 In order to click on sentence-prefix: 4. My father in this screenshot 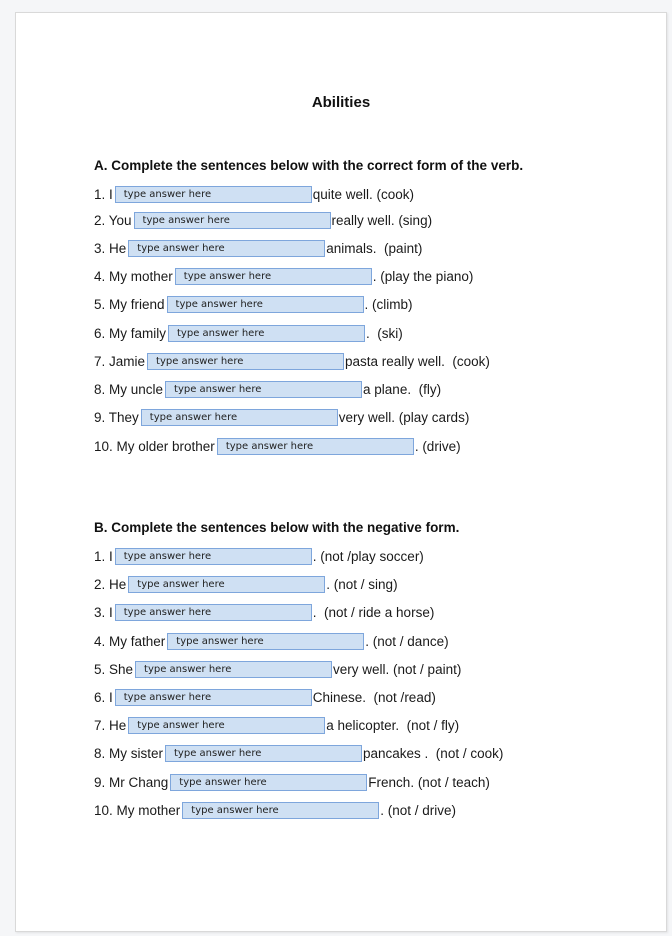, I will do `click(130, 641)`.